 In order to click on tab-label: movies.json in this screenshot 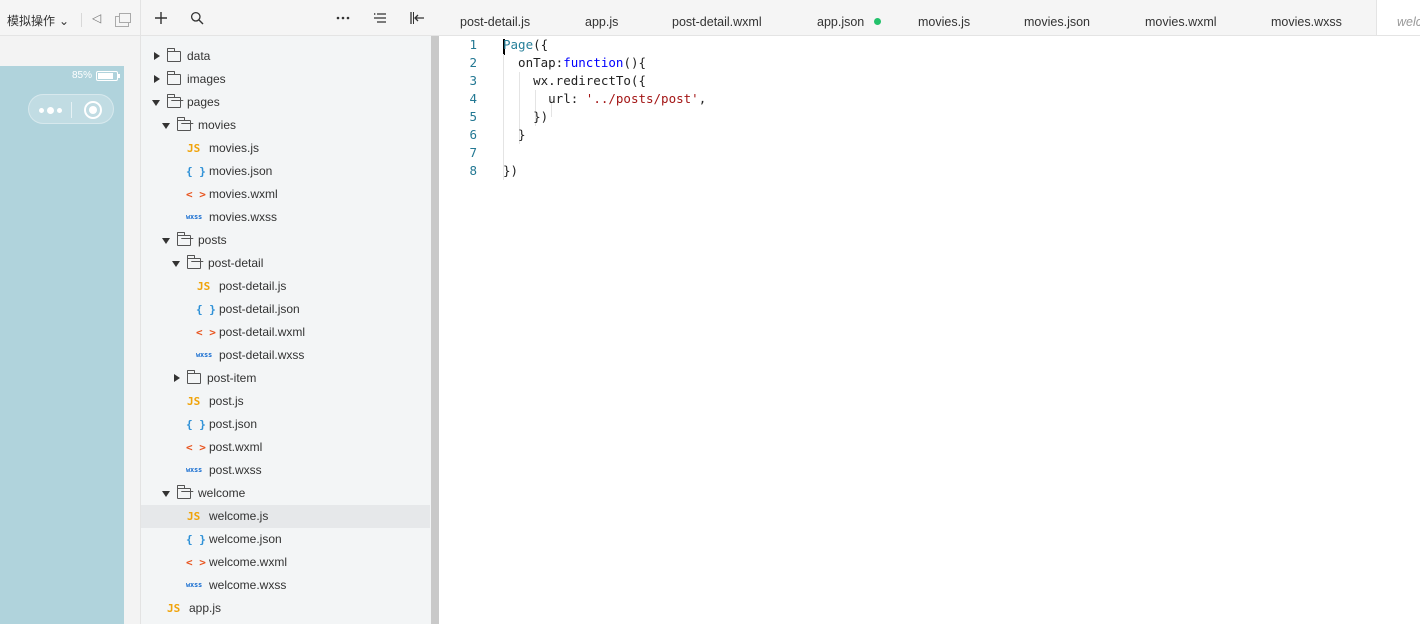, I will do `click(1057, 22)`.